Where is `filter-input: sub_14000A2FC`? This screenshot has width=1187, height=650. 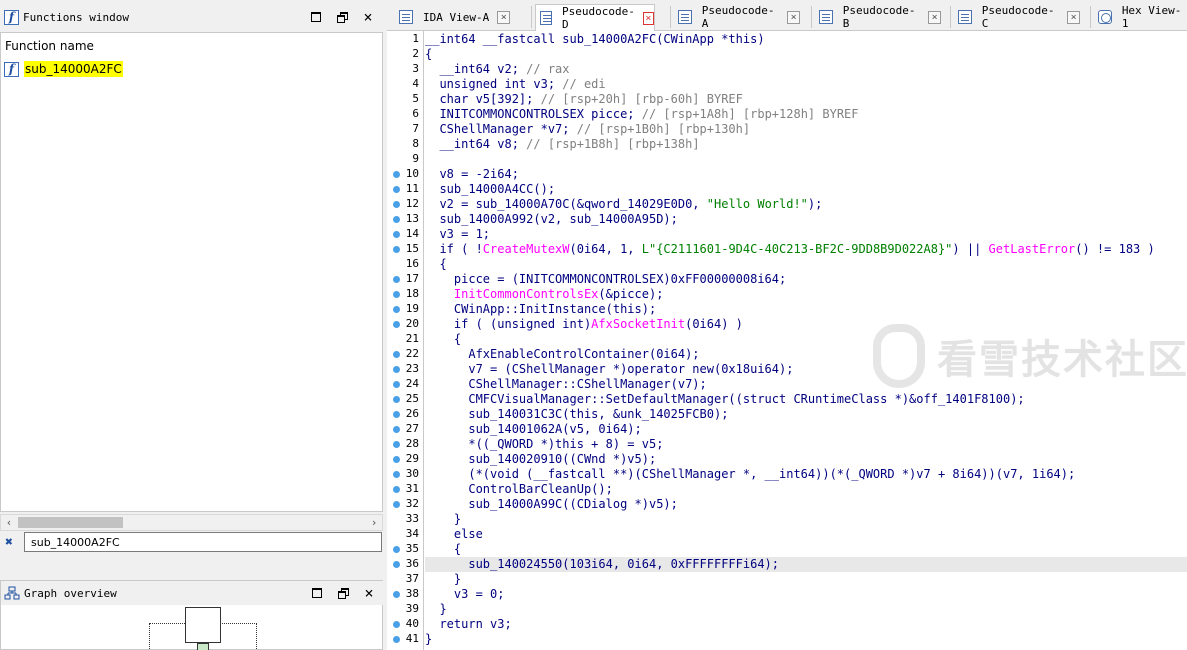
filter-input: sub_14000A2FC is located at coordinates (203, 542).